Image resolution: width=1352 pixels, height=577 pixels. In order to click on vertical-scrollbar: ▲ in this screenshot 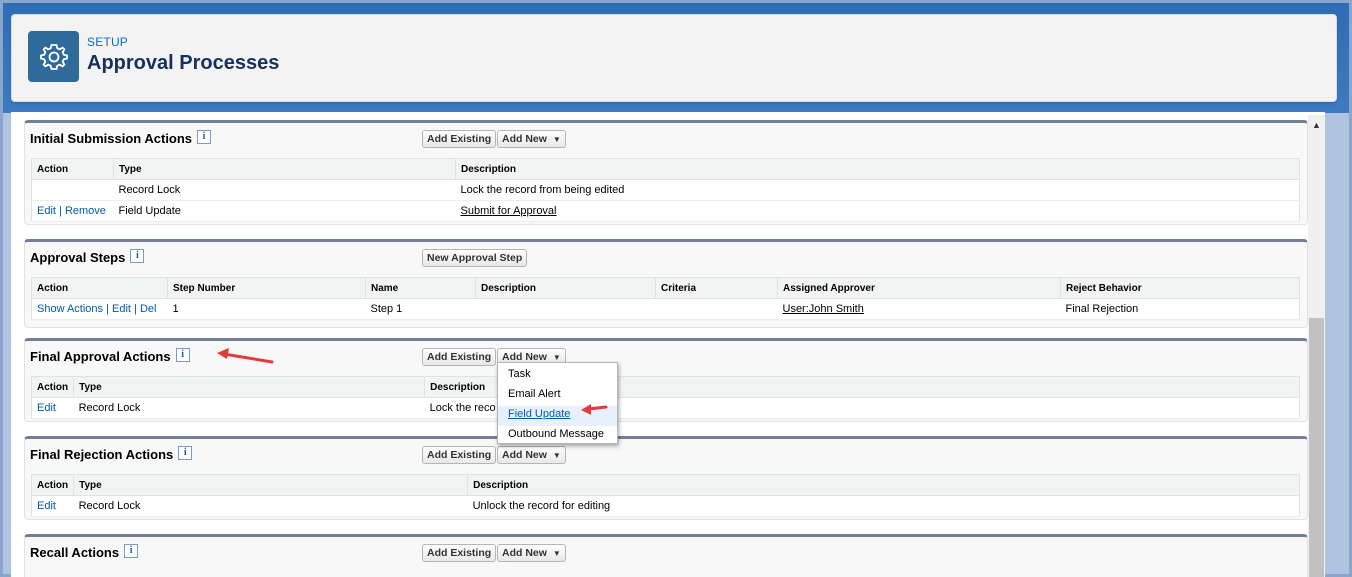, I will do `click(1316, 346)`.